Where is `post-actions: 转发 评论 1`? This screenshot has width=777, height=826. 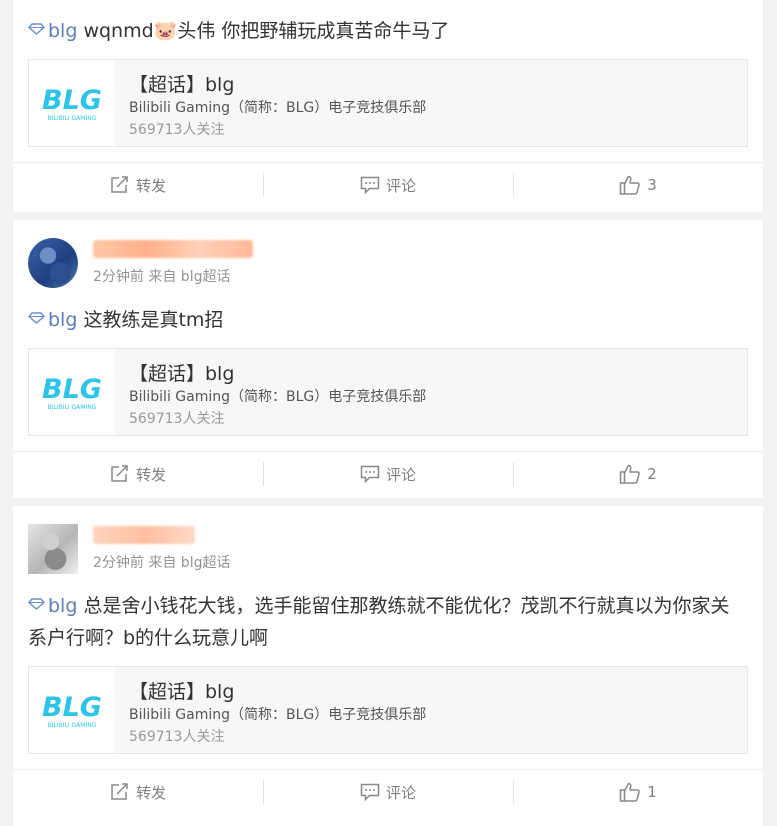 post-actions: 转发 评论 1 is located at coordinates (388, 791).